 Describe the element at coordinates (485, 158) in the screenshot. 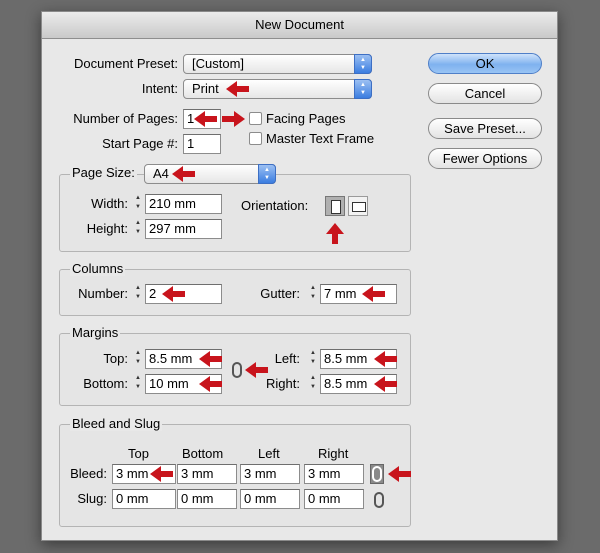

I see `fewer-options-button: Fewer Options` at that location.